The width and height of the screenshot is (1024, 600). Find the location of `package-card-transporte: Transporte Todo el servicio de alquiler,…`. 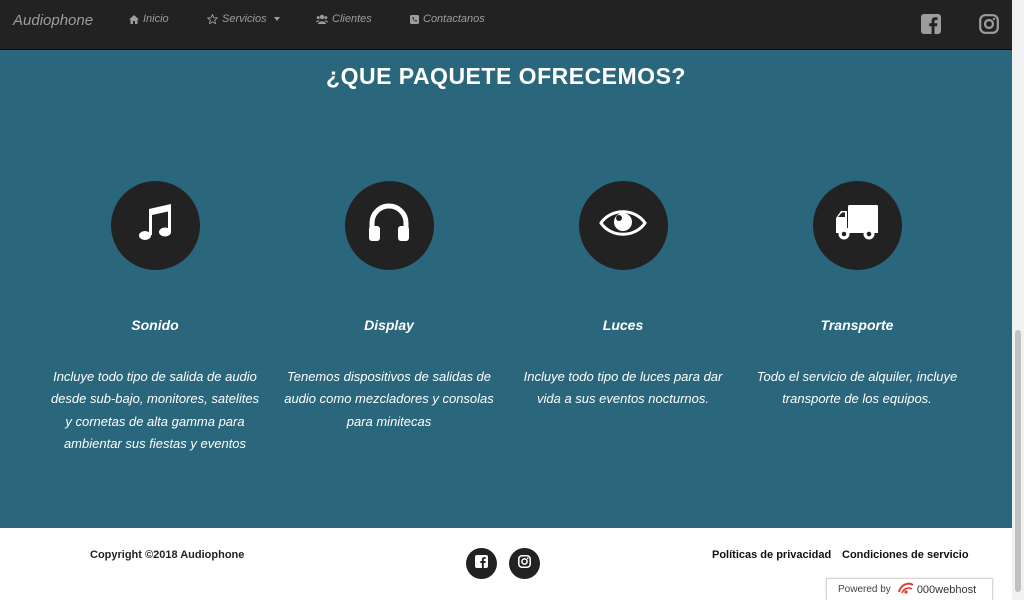

package-card-transporte: Transporte Todo el servicio de alquiler,… is located at coordinates (857, 296).